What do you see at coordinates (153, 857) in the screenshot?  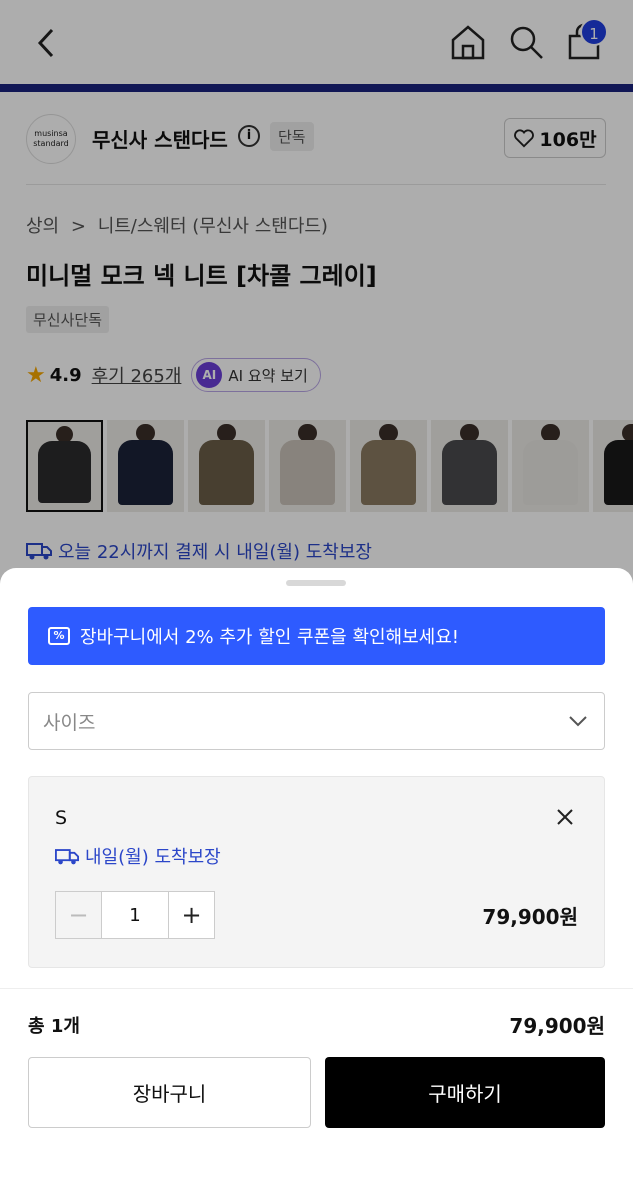 I see `option-delivery-text: 내일(월) 도착보장` at bounding box center [153, 857].